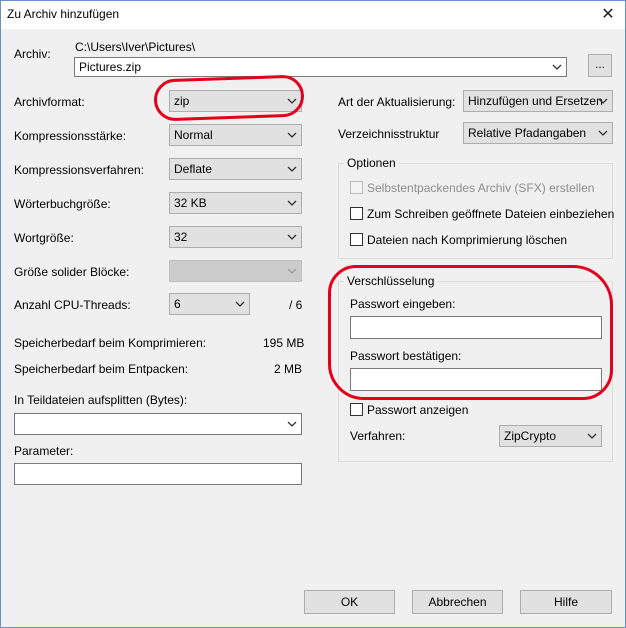 The width and height of the screenshot is (626, 628). What do you see at coordinates (135, 47) in the screenshot?
I see `archive-path: C:\Users\Iver\Pictures\` at bounding box center [135, 47].